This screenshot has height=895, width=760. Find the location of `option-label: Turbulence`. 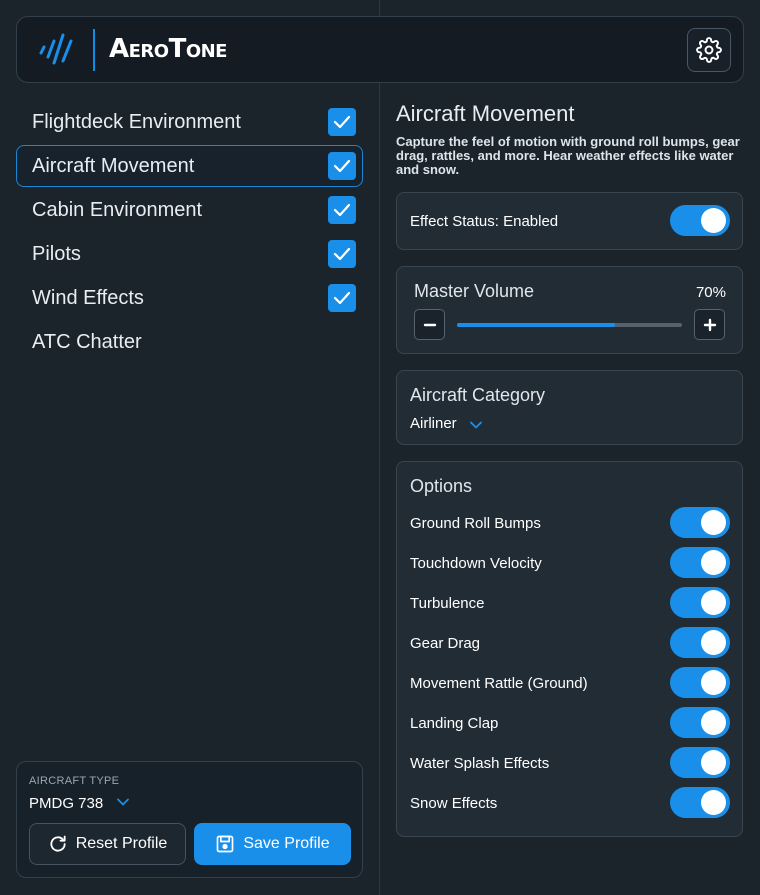

option-label: Turbulence is located at coordinates (447, 603).